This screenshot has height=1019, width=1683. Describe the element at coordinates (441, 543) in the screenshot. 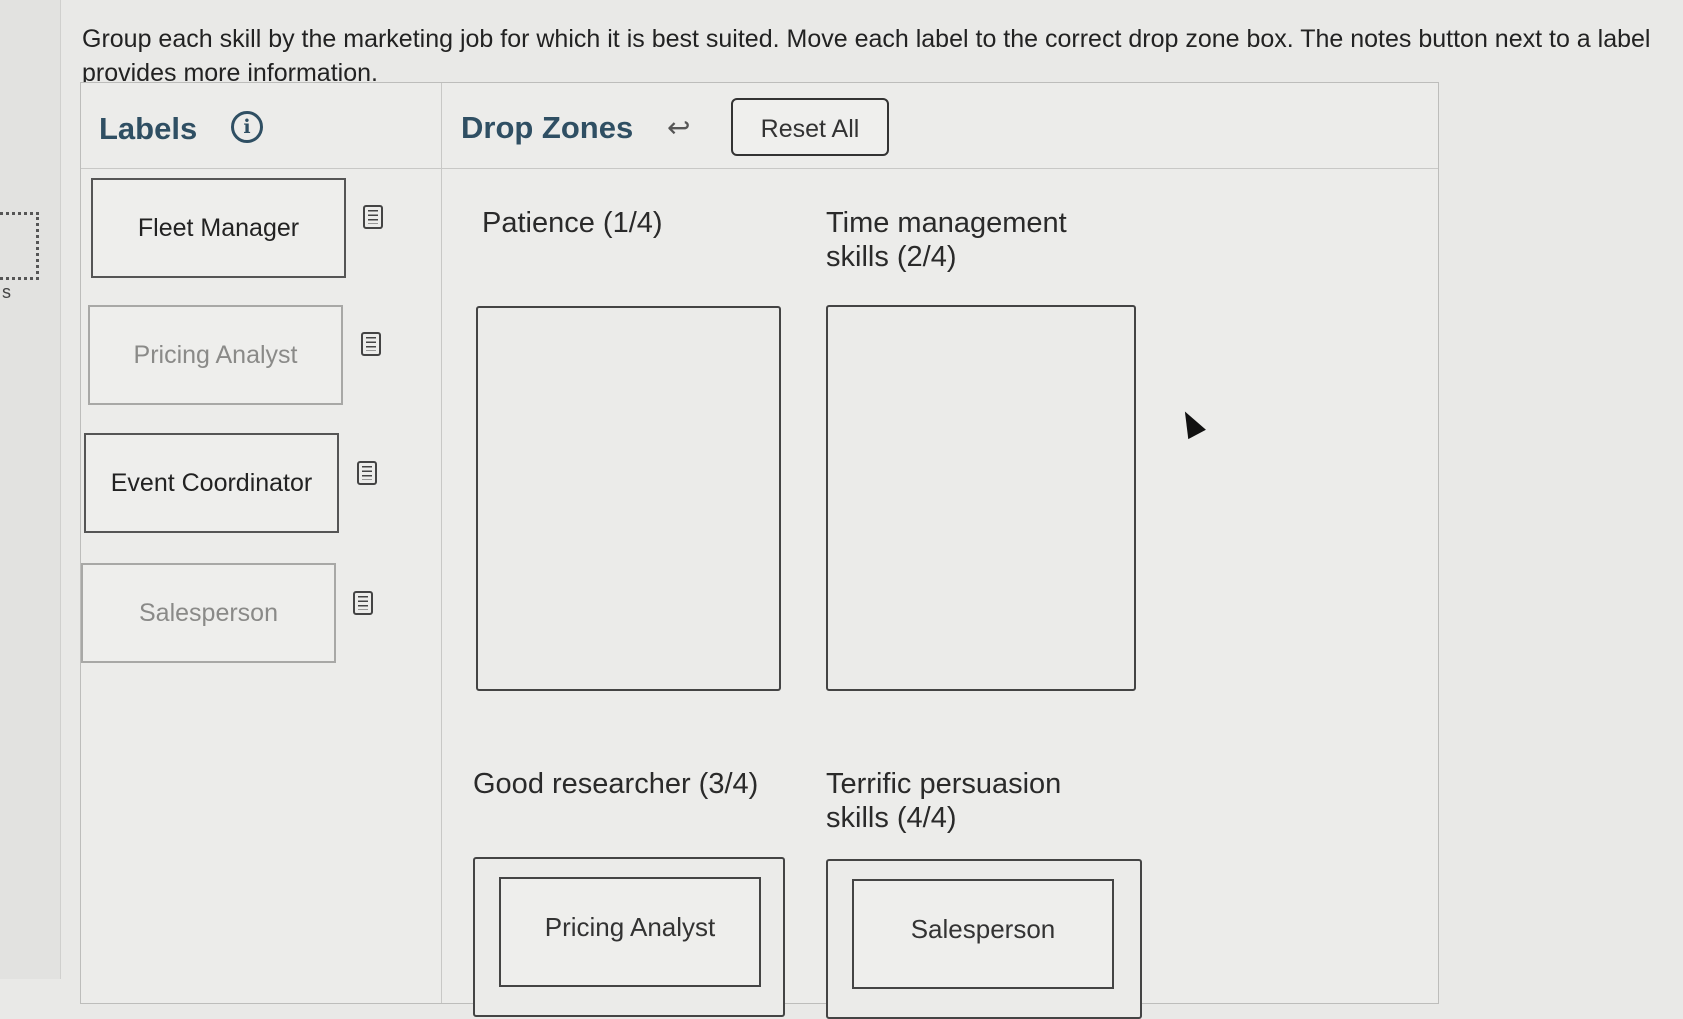

I see `column-divider` at that location.